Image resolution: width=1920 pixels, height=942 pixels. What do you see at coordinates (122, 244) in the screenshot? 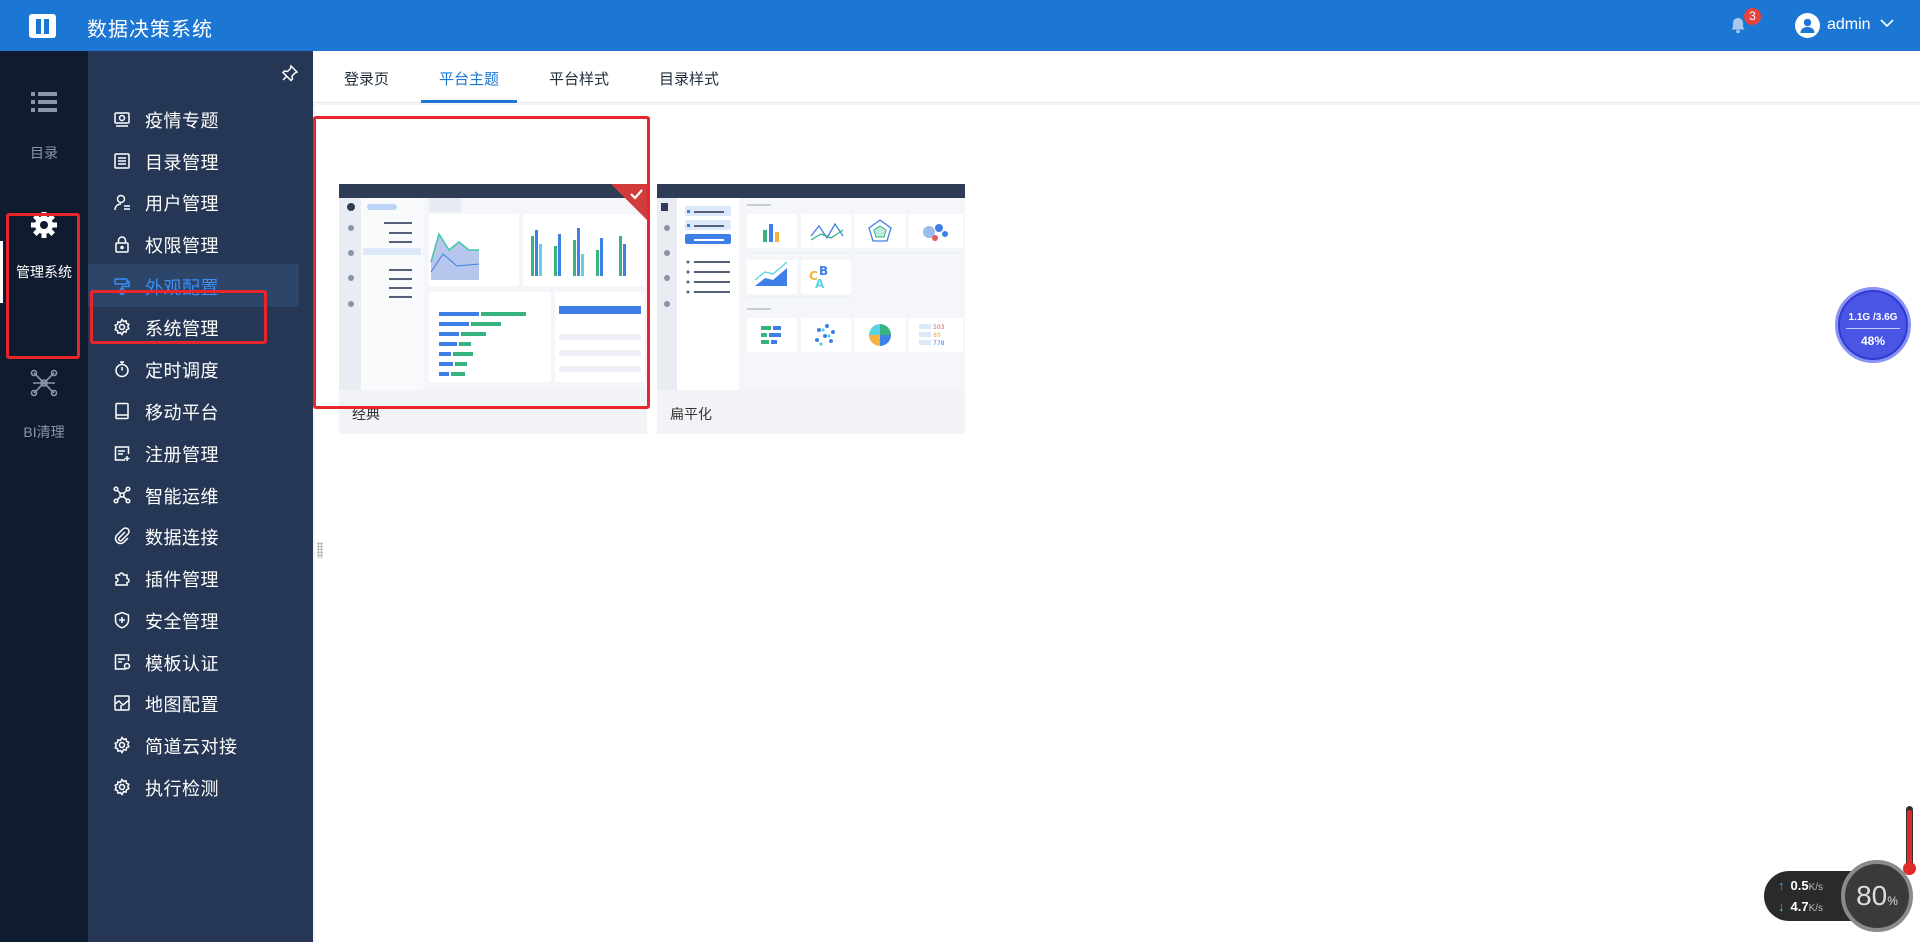
I see `lock-icon` at bounding box center [122, 244].